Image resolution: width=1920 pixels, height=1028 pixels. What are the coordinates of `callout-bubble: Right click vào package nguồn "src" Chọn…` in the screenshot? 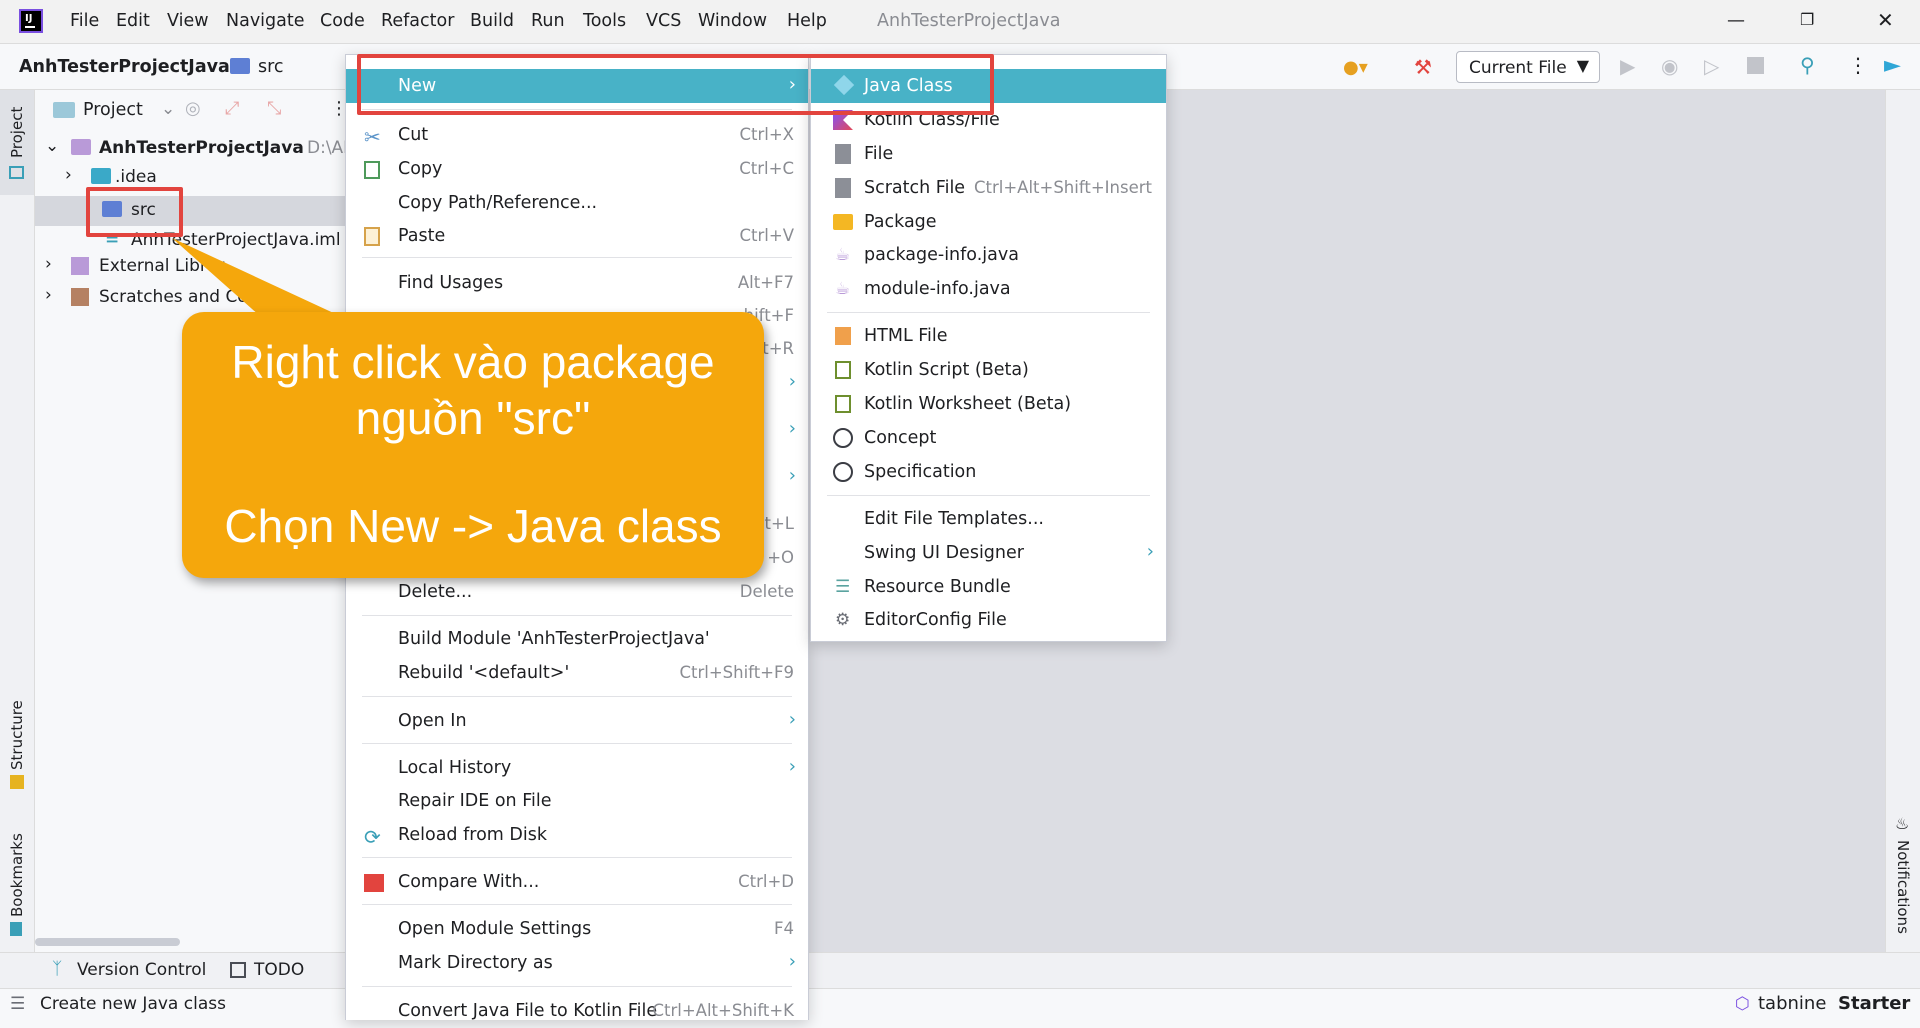 It's located at (473, 445).